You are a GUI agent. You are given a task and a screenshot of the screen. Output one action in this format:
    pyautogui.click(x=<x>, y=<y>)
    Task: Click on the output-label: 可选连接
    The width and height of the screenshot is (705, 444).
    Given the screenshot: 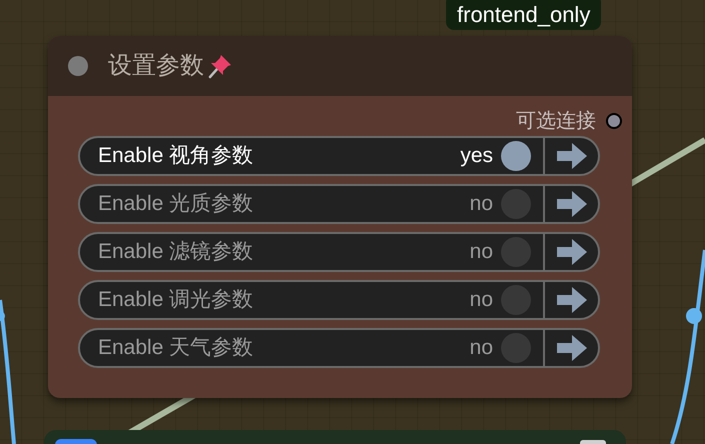 What is the action you would take?
    pyautogui.click(x=556, y=121)
    